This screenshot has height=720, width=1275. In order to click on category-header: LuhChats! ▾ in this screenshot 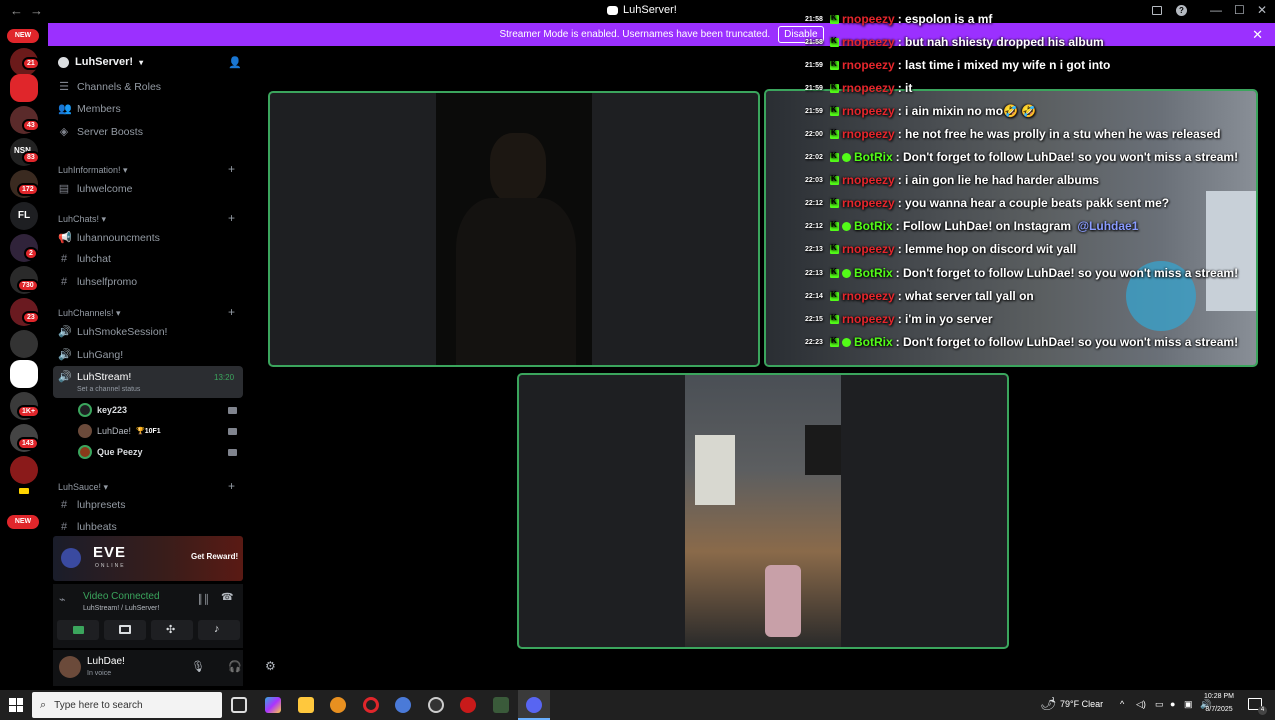, I will do `click(82, 219)`.